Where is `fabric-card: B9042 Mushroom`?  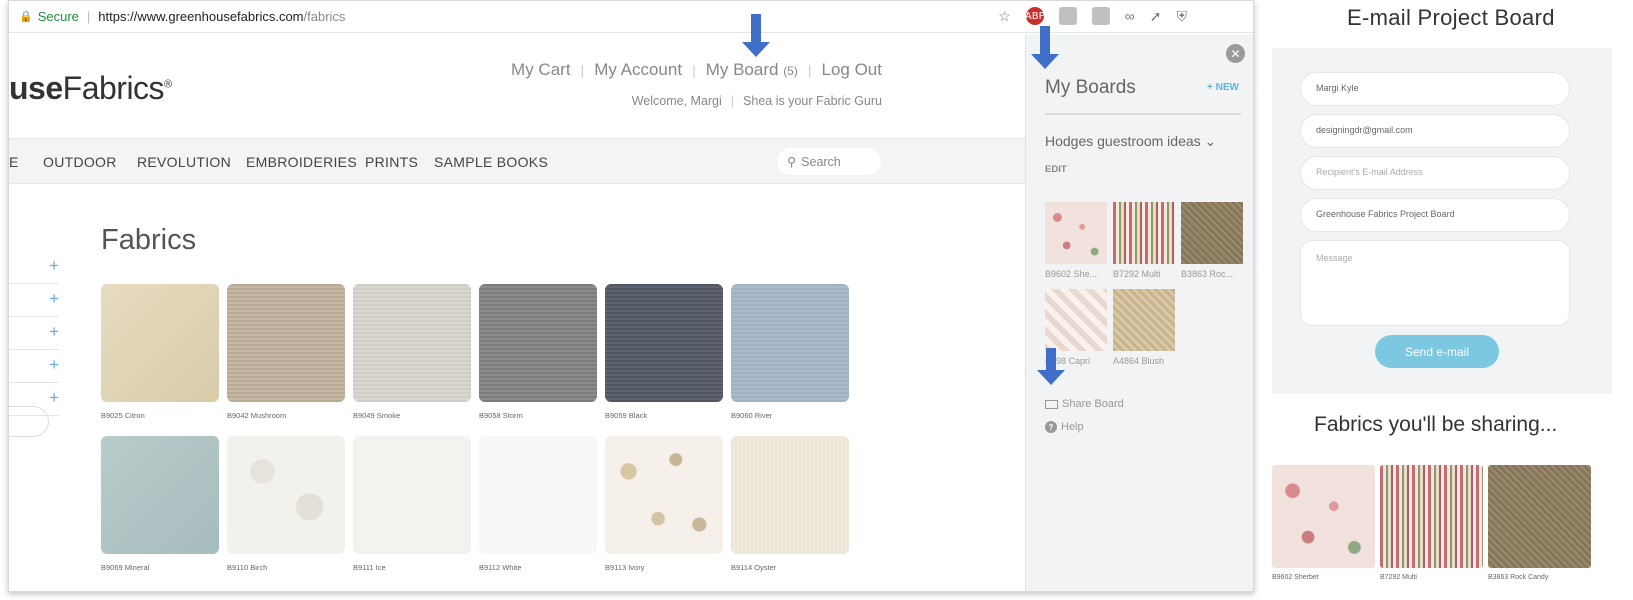 fabric-card: B9042 Mushroom is located at coordinates (286, 352).